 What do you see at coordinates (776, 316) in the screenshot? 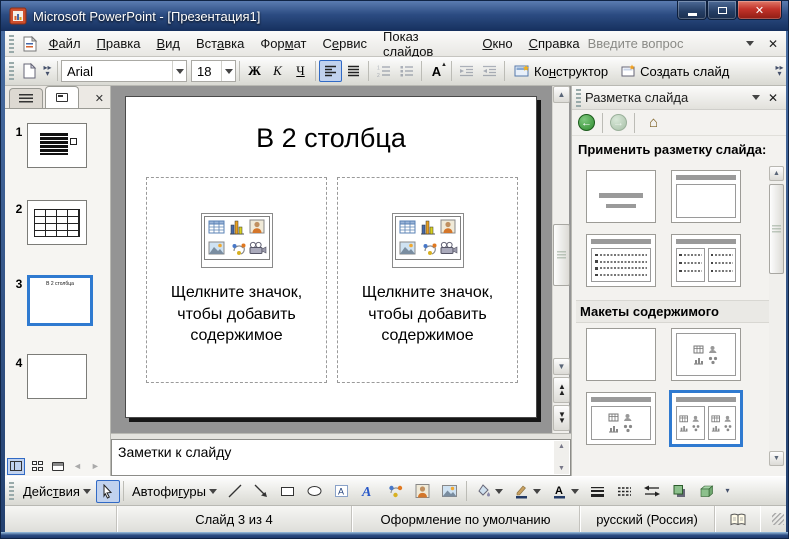
I see `layout-list-scrollbar: ▲ ▼` at bounding box center [776, 316].